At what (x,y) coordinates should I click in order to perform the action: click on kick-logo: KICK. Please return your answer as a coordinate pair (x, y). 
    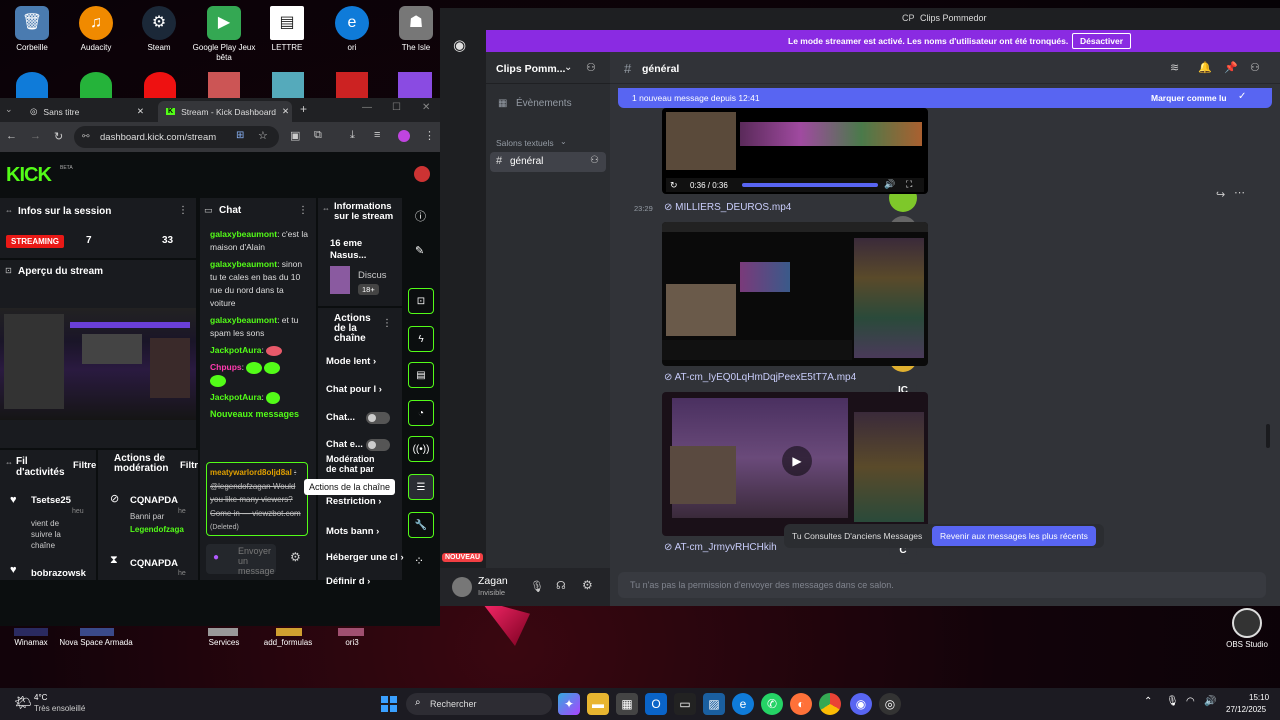
    Looking at the image, I should click on (29, 175).